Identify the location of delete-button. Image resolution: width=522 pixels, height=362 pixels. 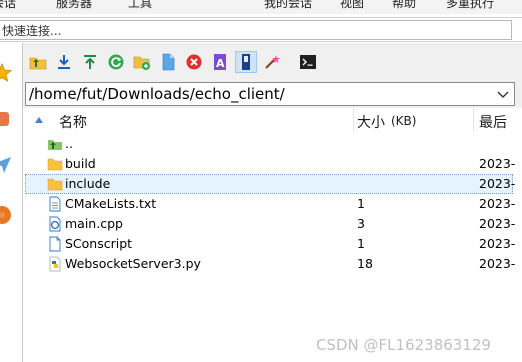
(194, 62).